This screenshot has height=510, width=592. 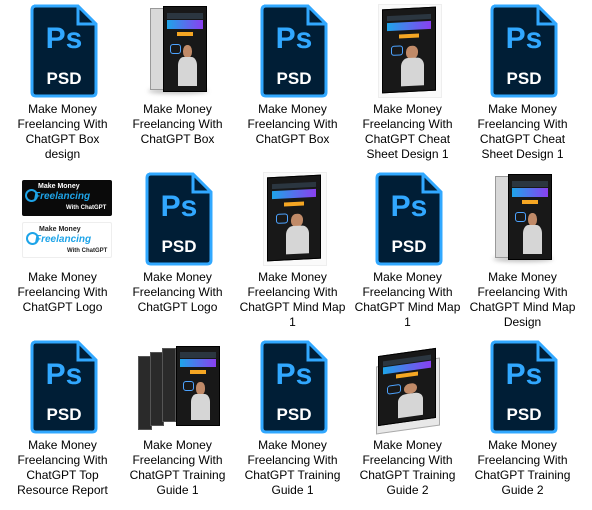 I want to click on bundle-image, so click(x=177, y=386).